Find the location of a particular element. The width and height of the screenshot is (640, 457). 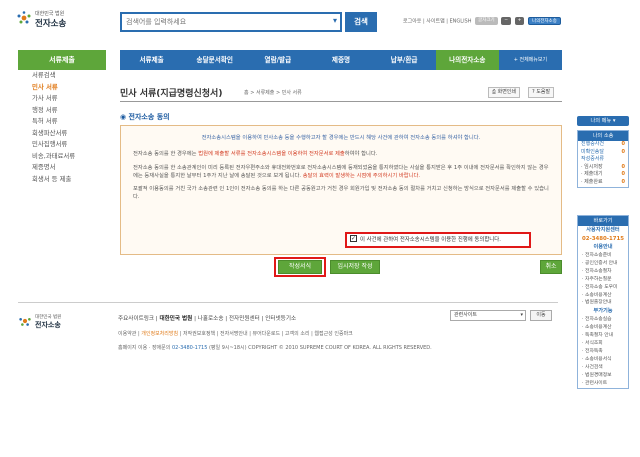

my-ecourt-button: 나의전자소송 is located at coordinates (544, 21).